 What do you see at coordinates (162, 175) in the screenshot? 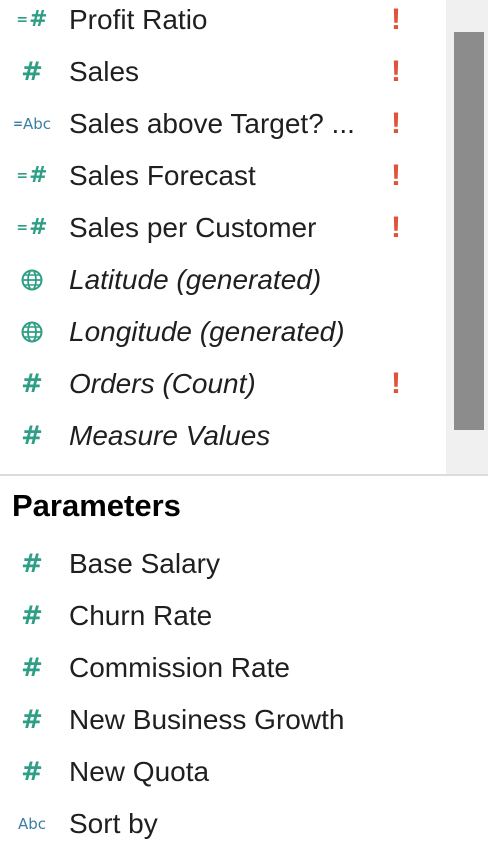
I see `field-label: Sales Forecast` at bounding box center [162, 175].